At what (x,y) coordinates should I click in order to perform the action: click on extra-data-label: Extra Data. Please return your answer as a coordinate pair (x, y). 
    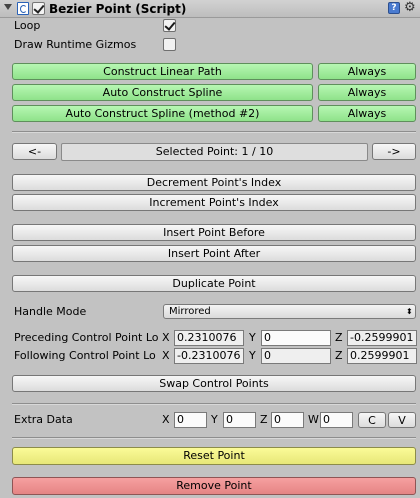
    Looking at the image, I should click on (43, 419).